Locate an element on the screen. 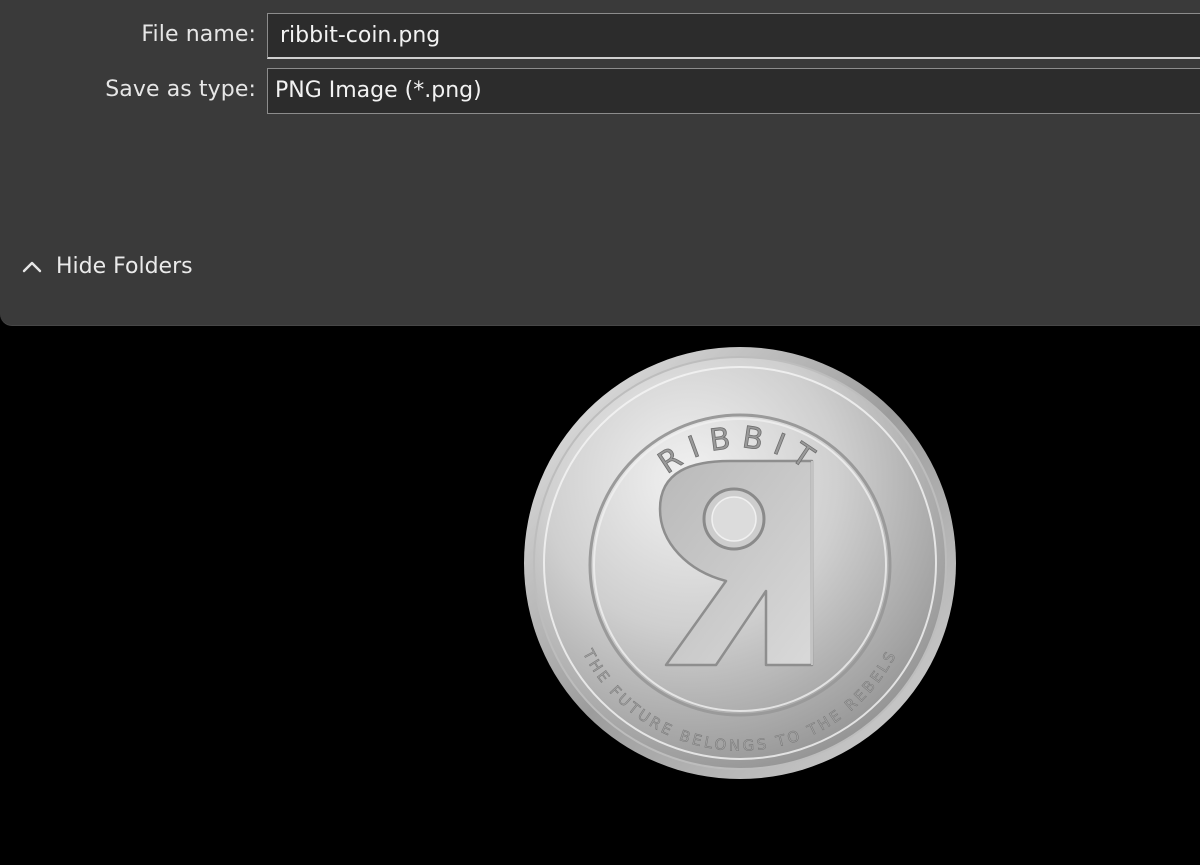 The image size is (1200, 865). hide-folders-button: Hide Folders is located at coordinates (107, 266).